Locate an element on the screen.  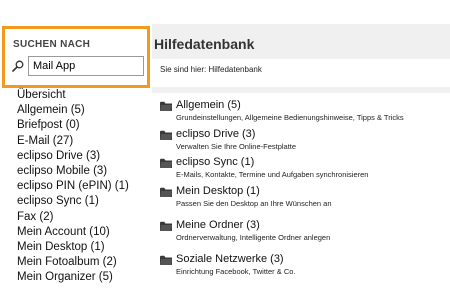
category-title: eclipso Sync (1) is located at coordinates (215, 162).